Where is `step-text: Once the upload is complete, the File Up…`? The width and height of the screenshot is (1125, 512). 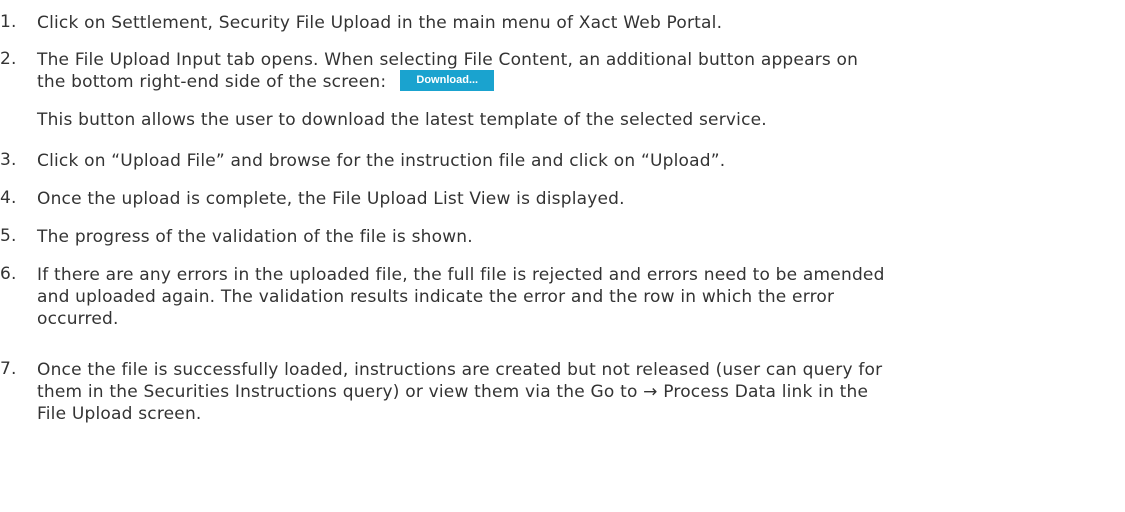 step-text: Once the upload is complete, the File Up… is located at coordinates (331, 199).